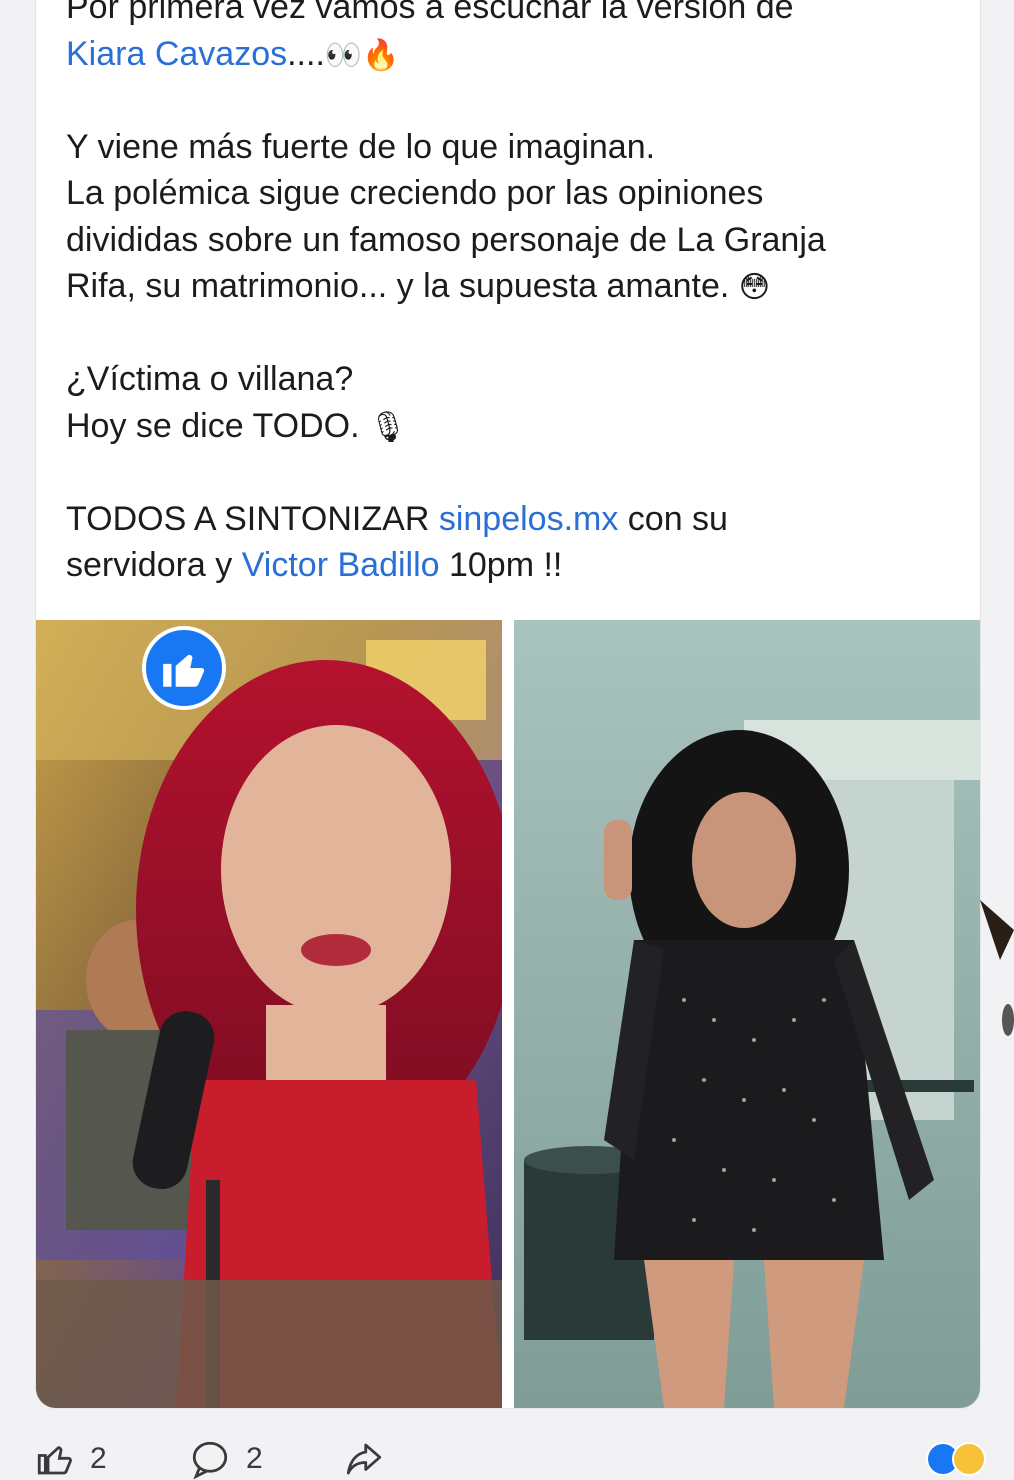  I want to click on edge-decoration, so click(997, 968).